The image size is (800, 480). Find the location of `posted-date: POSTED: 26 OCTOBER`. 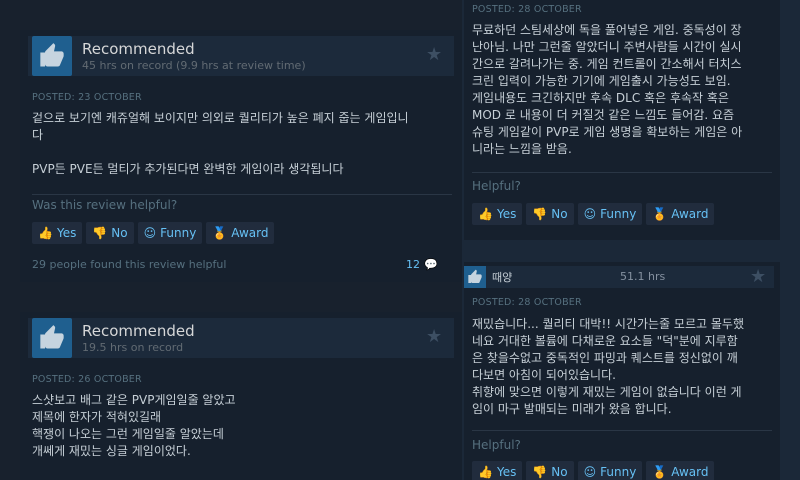

posted-date: POSTED: 26 OCTOBER is located at coordinates (87, 379).